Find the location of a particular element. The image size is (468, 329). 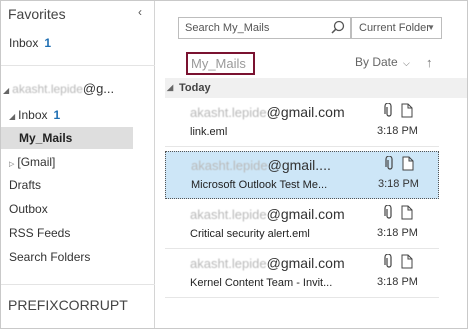

favorites-inbox-count: 1 is located at coordinates (48, 43).